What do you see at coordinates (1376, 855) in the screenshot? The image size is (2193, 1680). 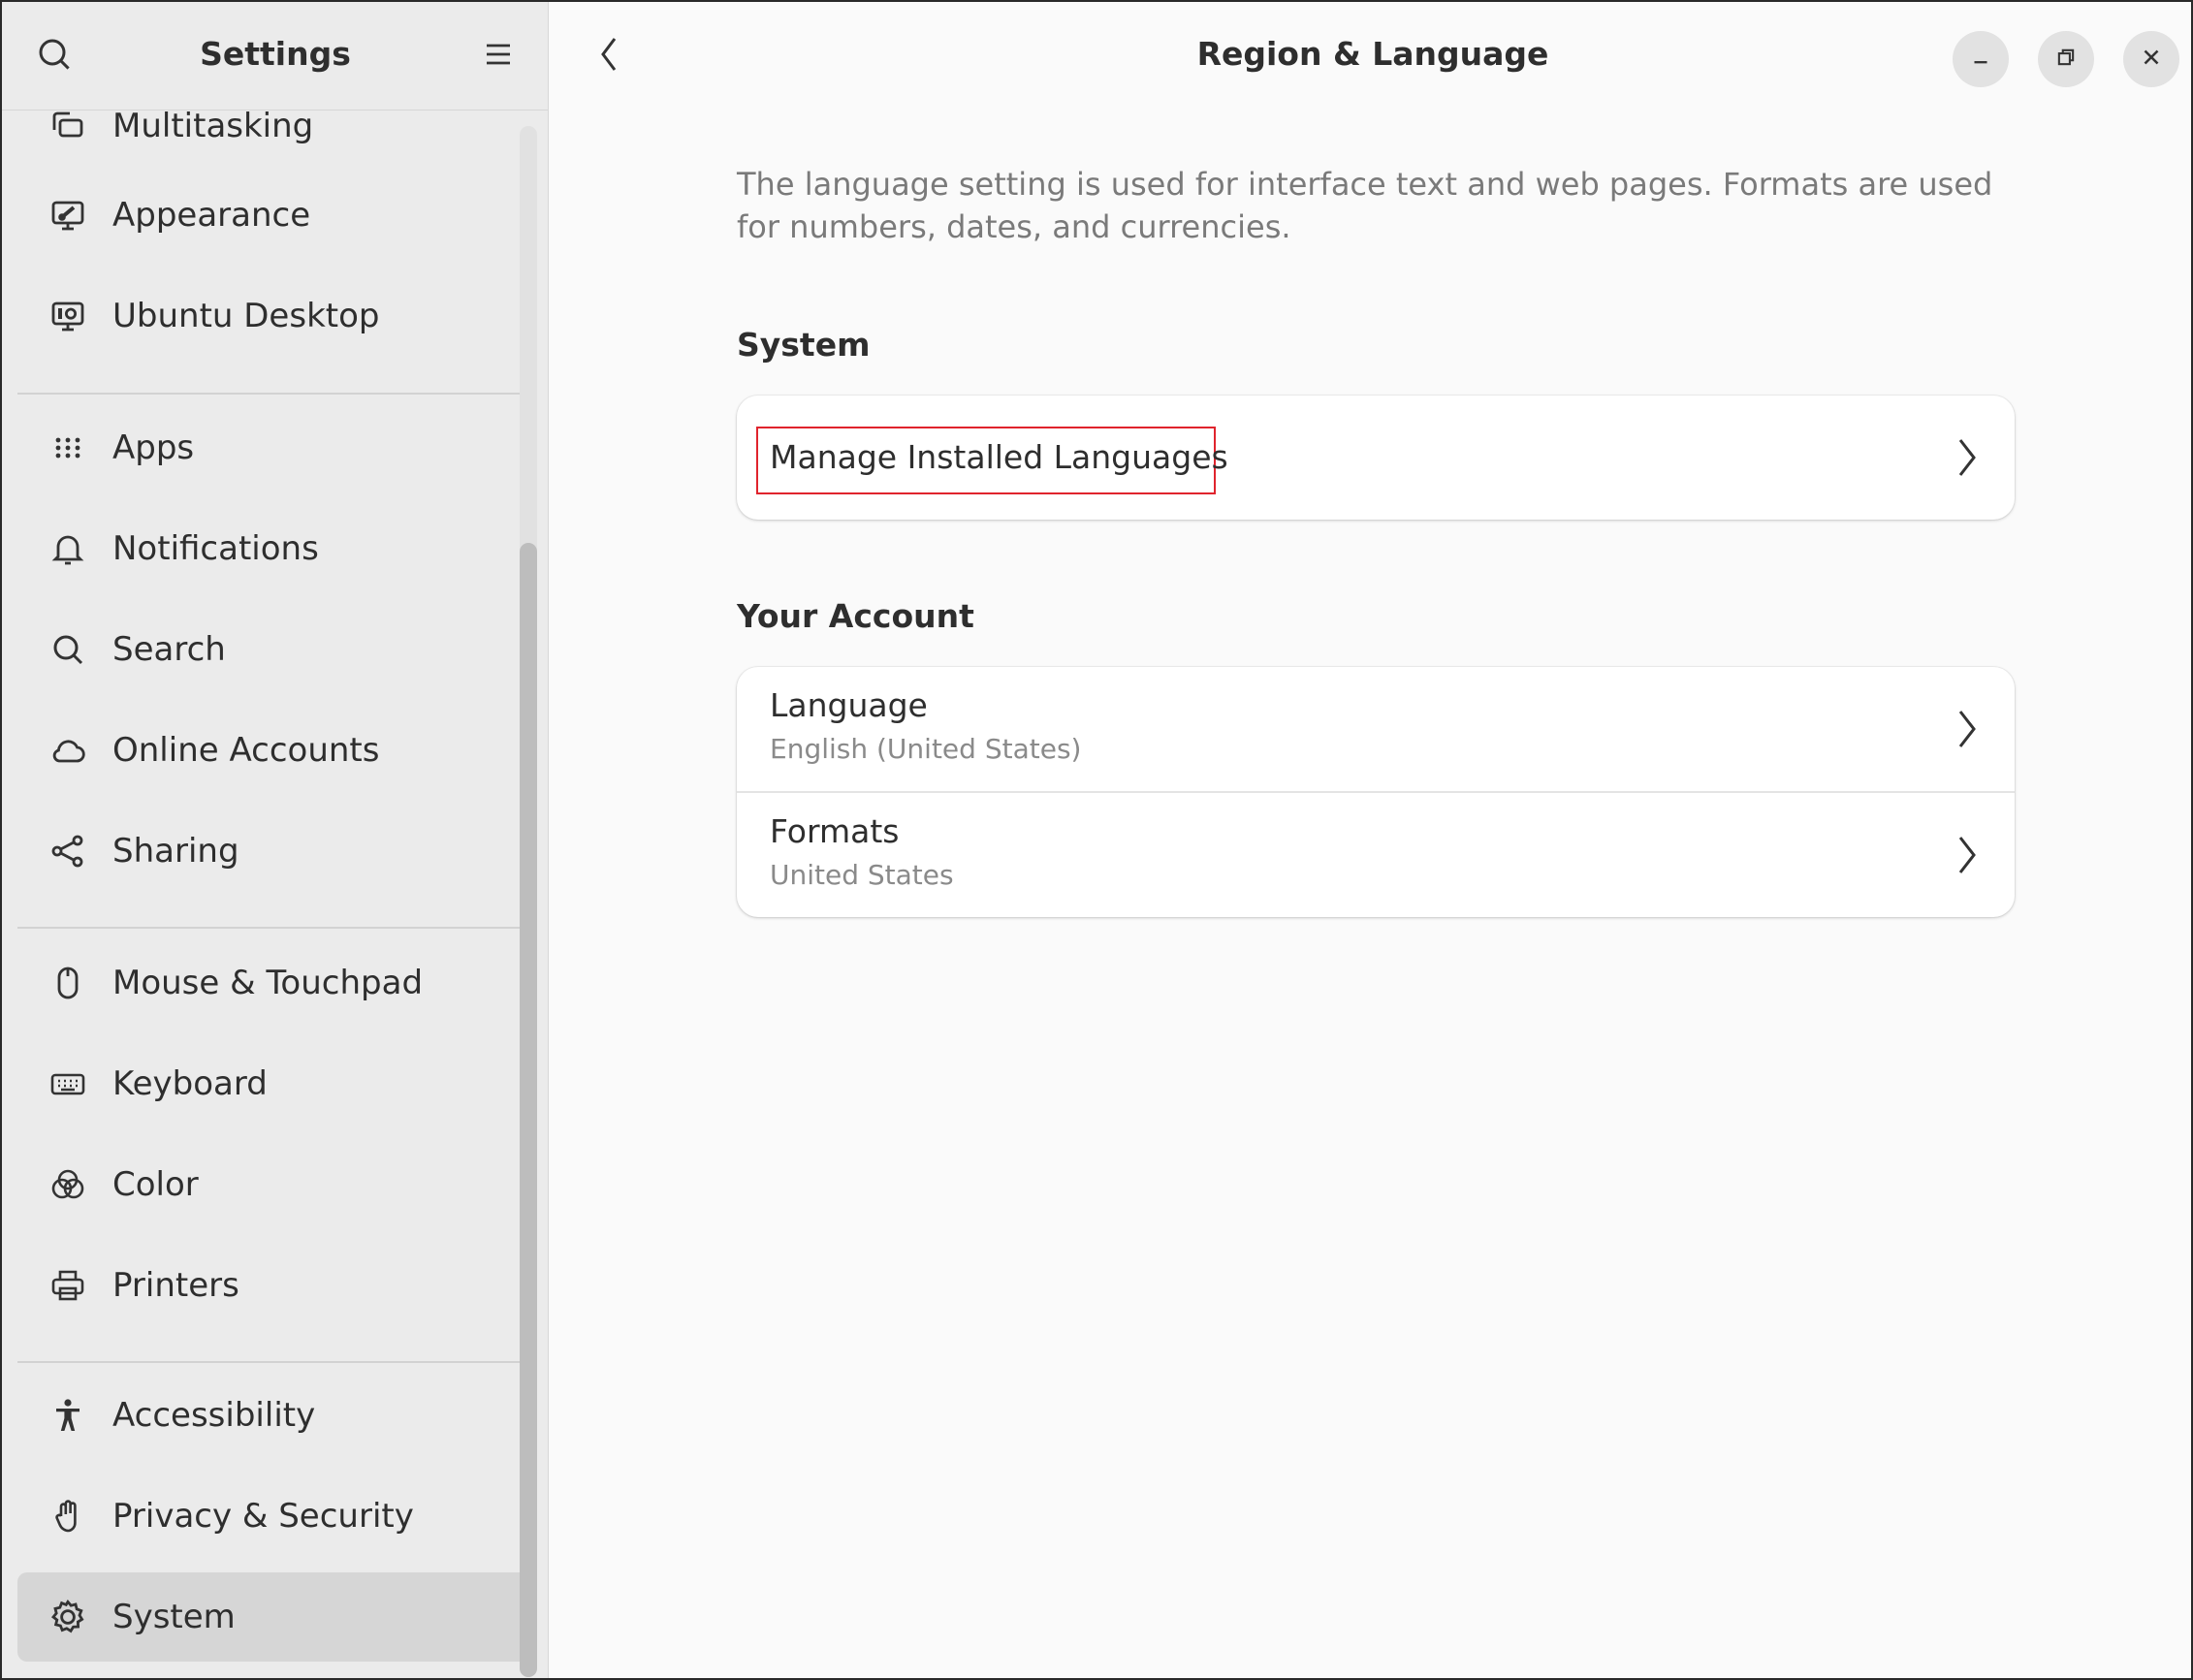 I see `formats-row: Formats United States` at bounding box center [1376, 855].